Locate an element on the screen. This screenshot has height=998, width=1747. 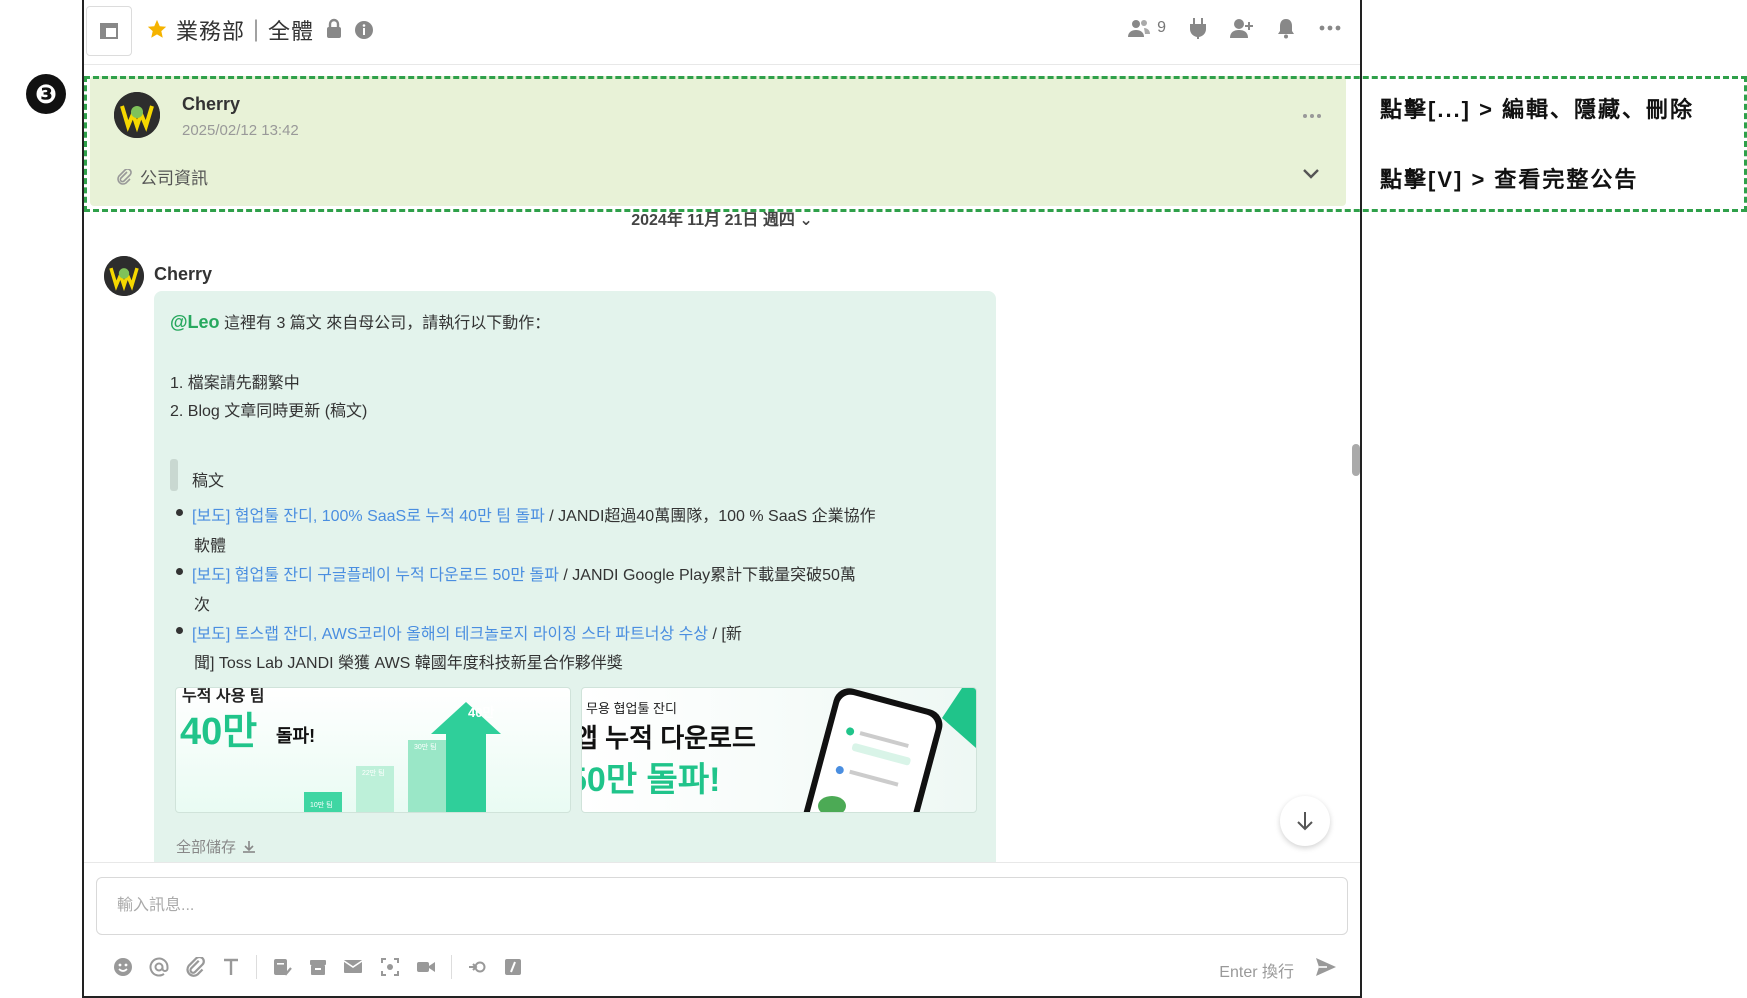
image-bar-label: 30만 팀 is located at coordinates (425, 747).